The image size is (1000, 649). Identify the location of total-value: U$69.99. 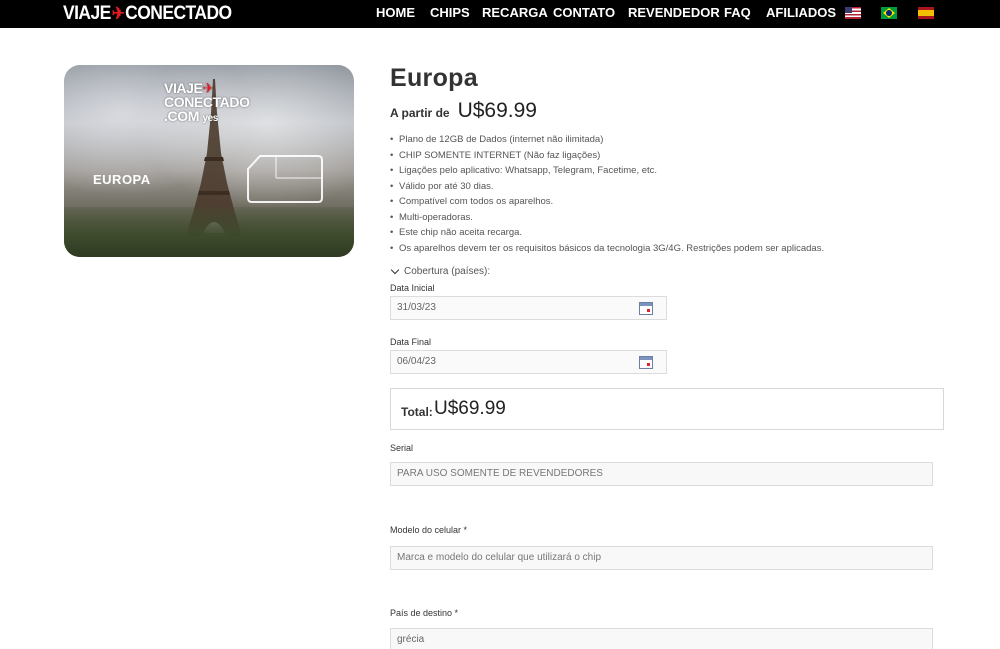
(470, 408).